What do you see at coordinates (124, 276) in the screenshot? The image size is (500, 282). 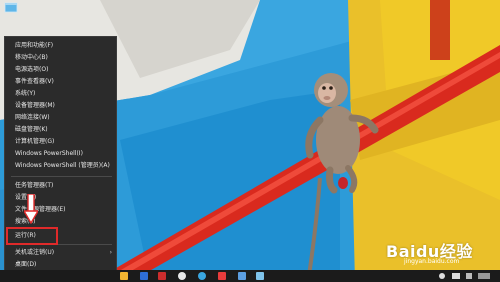 I see `edge-icon` at bounding box center [124, 276].